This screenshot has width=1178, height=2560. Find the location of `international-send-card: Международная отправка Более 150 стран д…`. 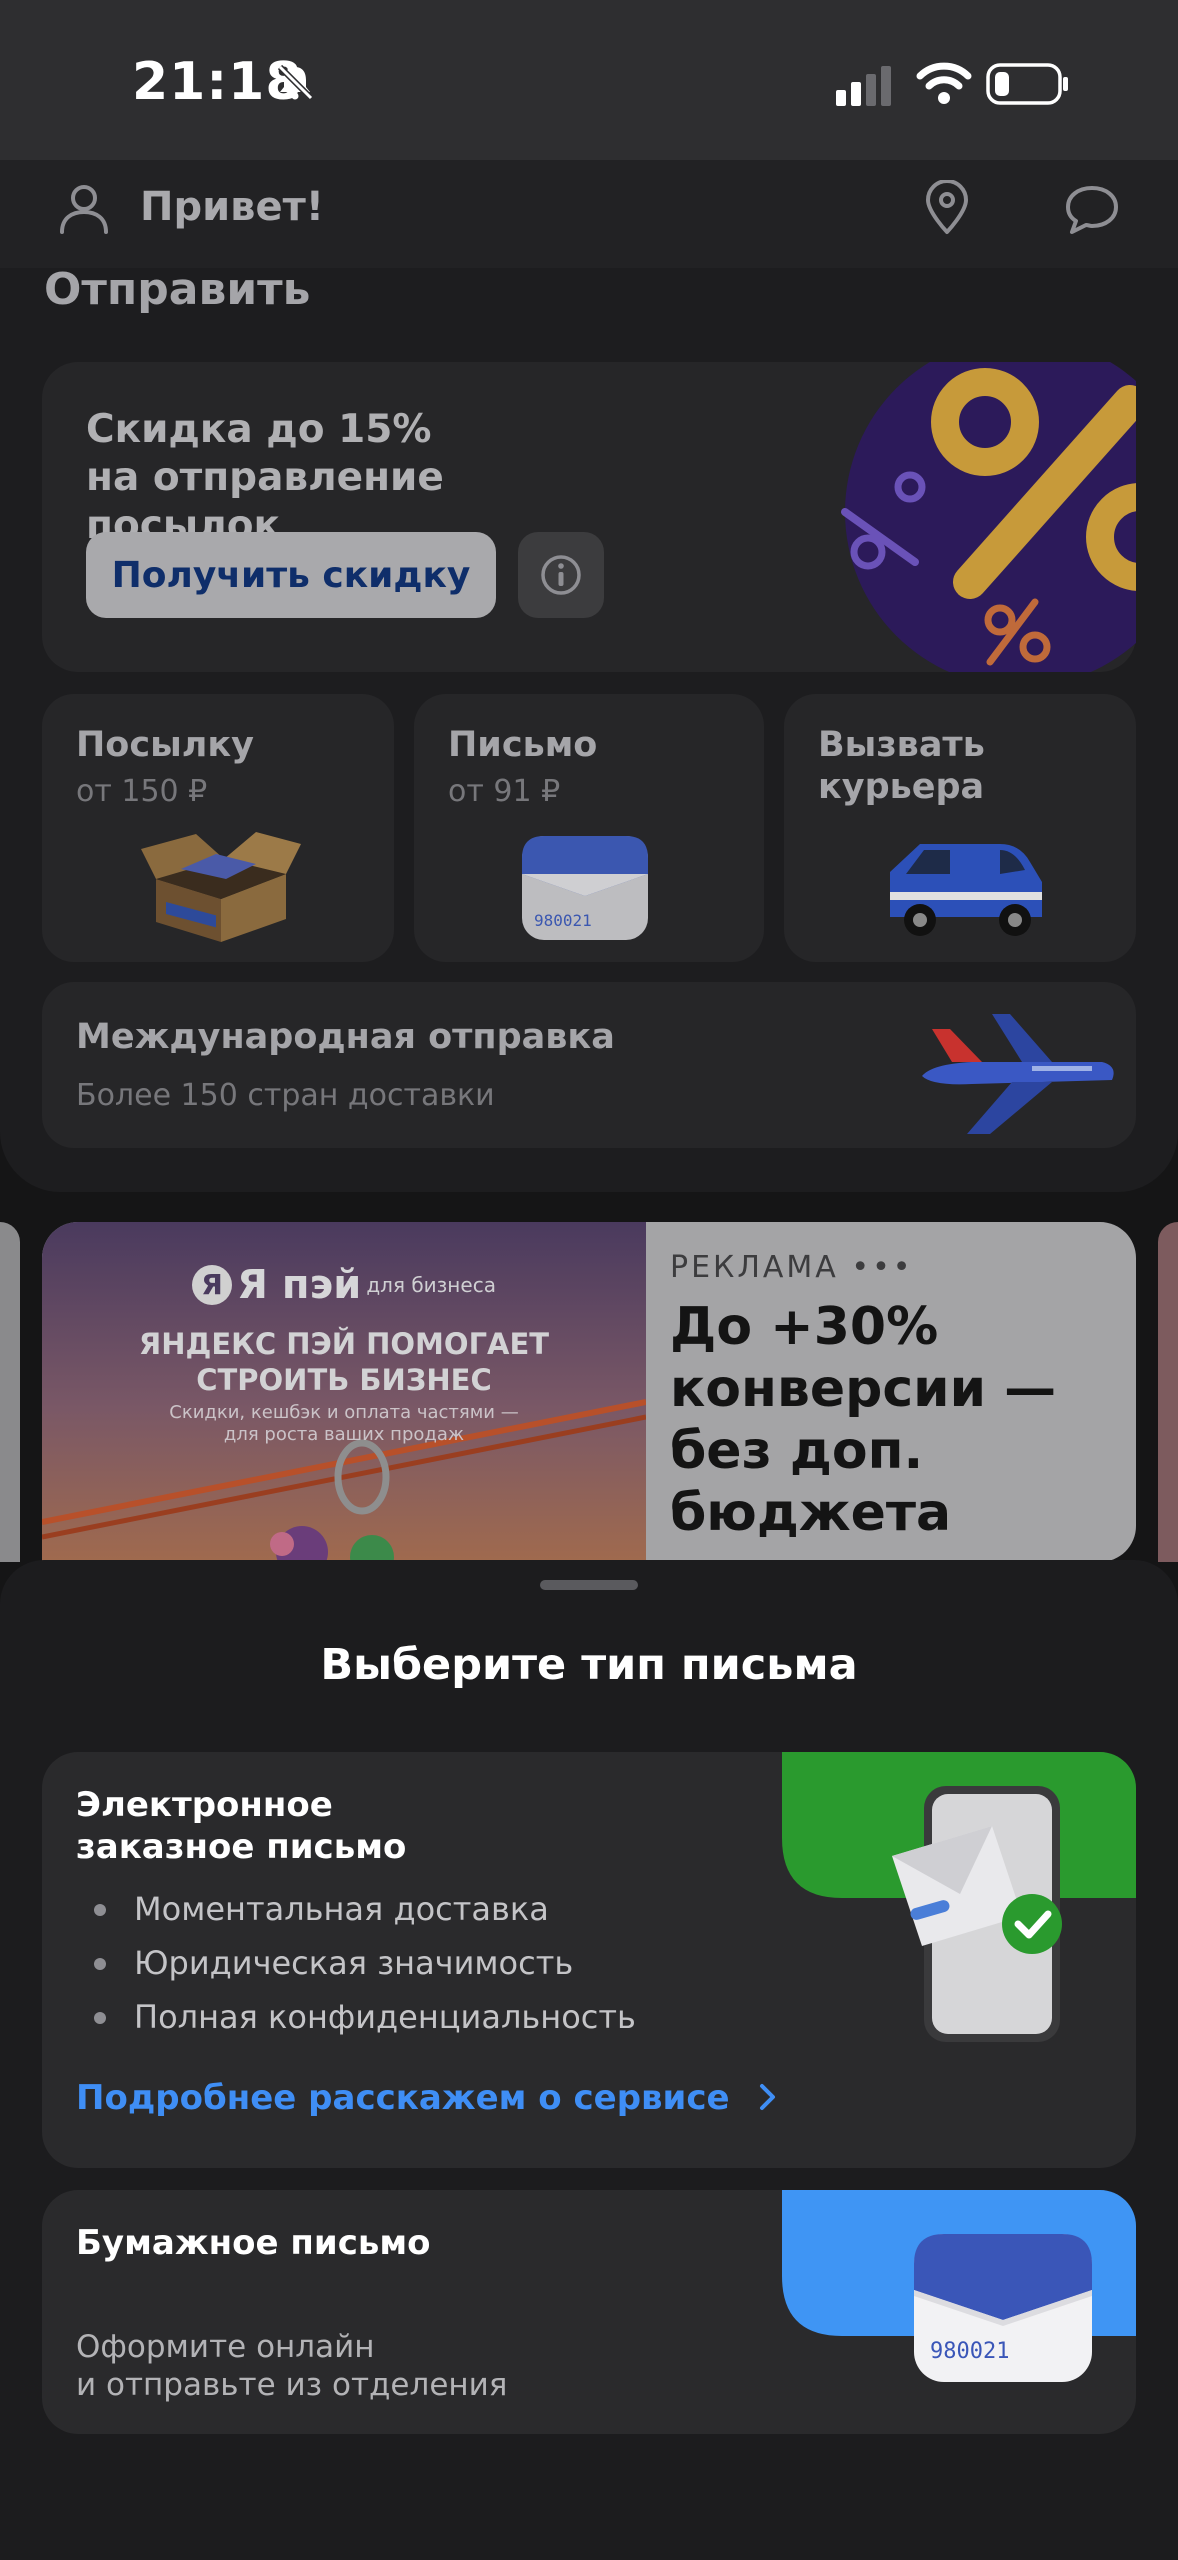

international-send-card: Международная отправка Более 150 стран д… is located at coordinates (589, 1065).